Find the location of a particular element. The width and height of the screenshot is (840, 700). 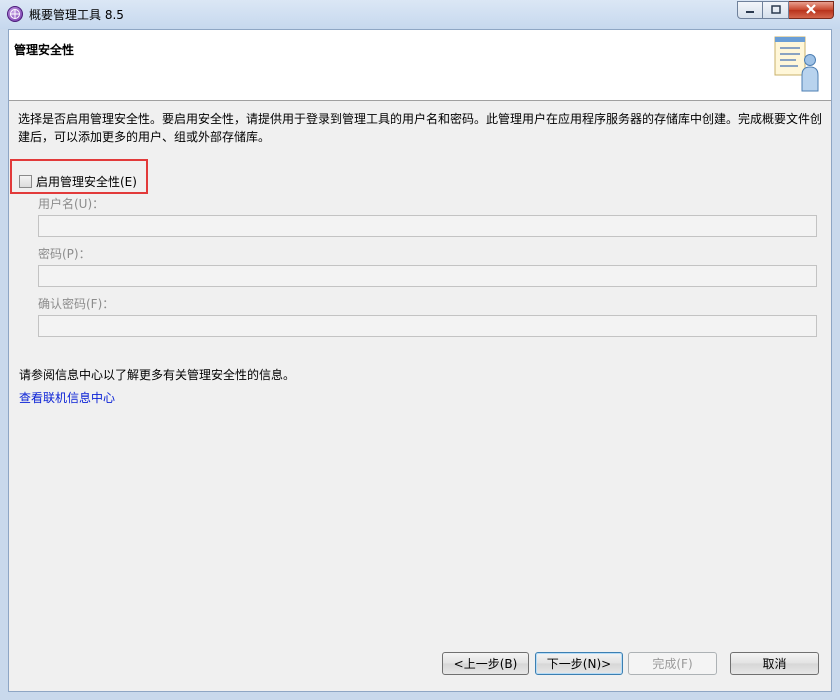

info-text: 请参阅信息中心以了解更多有关管理安全性的信息。 is located at coordinates (157, 375).